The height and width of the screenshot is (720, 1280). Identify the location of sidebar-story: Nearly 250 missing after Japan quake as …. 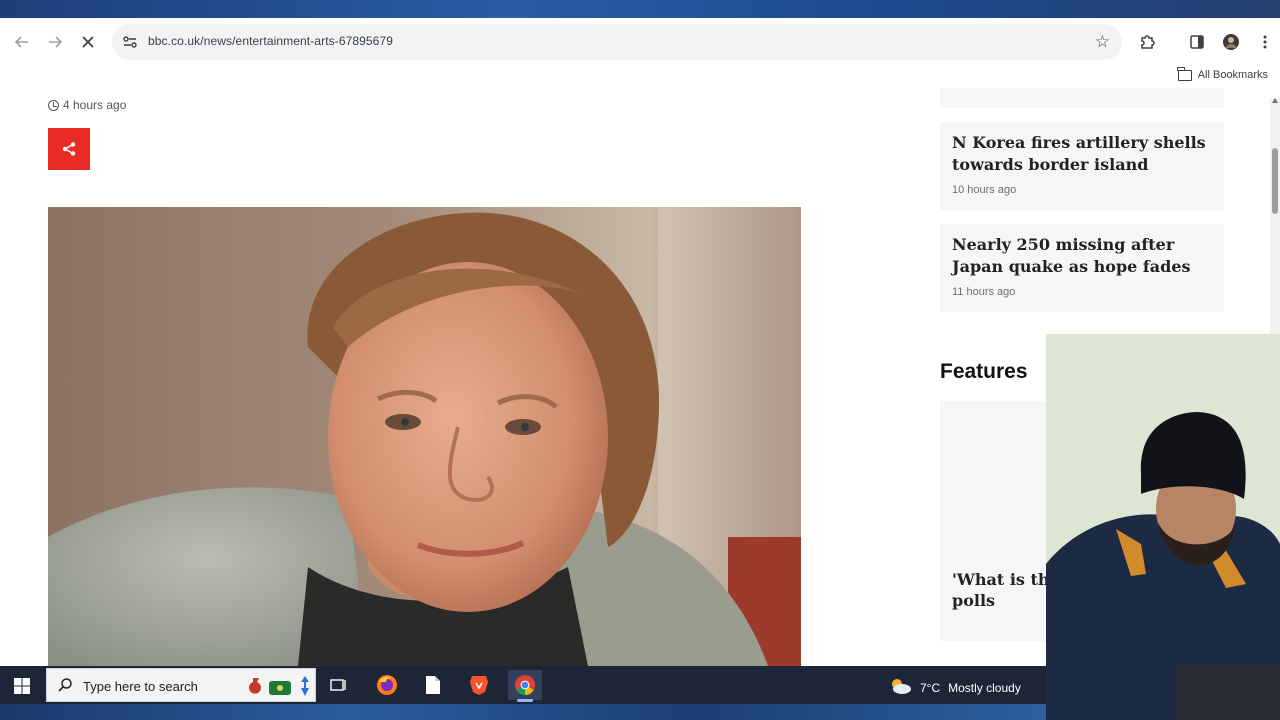
(1082, 268).